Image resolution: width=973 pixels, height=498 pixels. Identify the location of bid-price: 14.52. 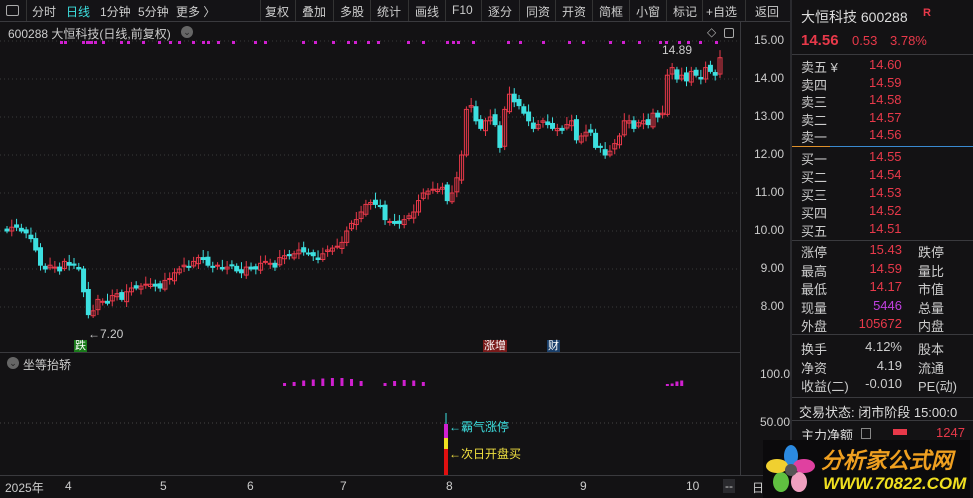
(885, 210).